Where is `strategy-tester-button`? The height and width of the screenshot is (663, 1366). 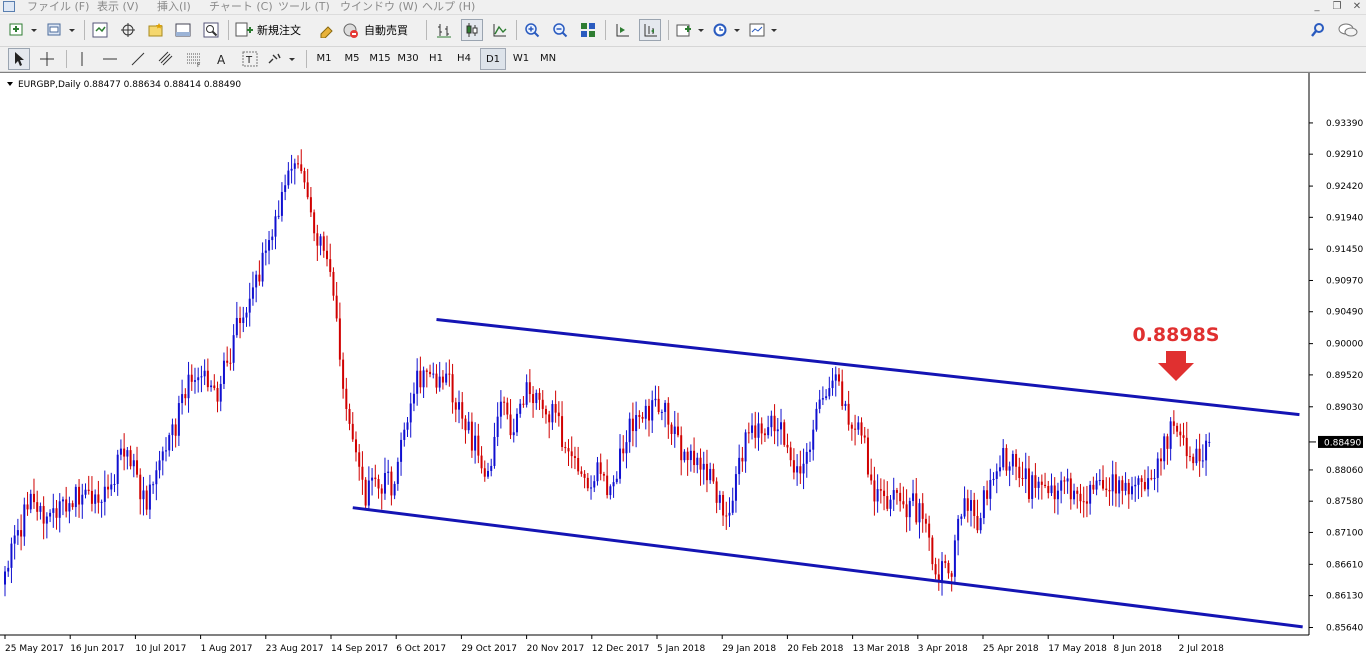 strategy-tester-button is located at coordinates (211, 30).